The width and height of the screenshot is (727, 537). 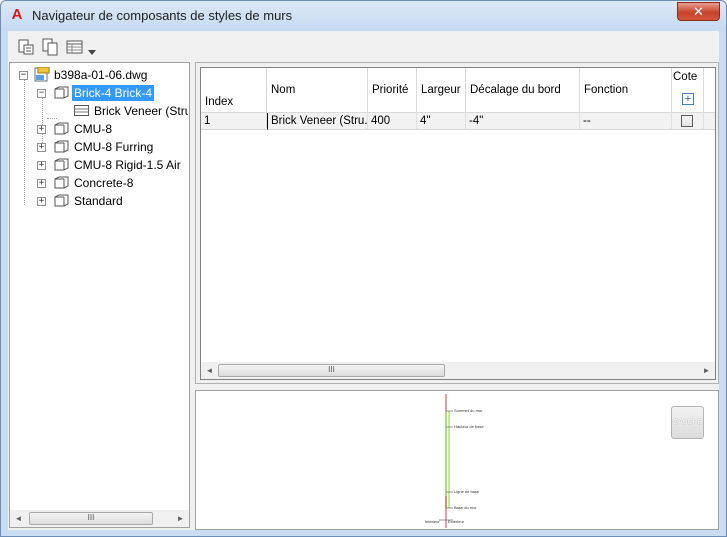 I want to click on tree-item-label: CMU-8 Rigid-1.5 Air, so click(x=127, y=165).